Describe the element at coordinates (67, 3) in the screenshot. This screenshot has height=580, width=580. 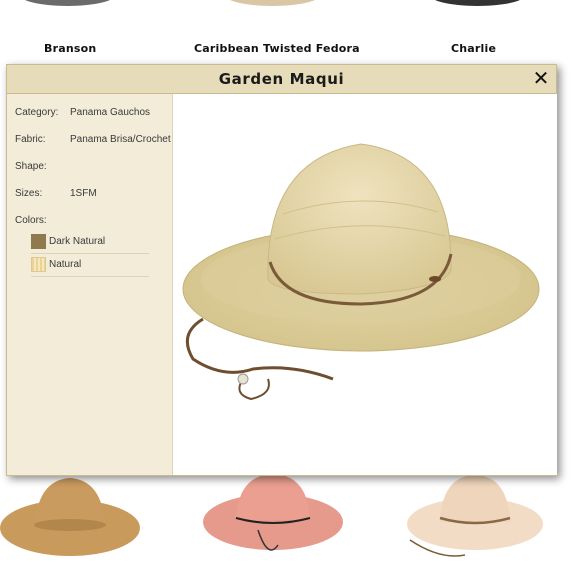
I see `hat-thumbnail-branson` at that location.